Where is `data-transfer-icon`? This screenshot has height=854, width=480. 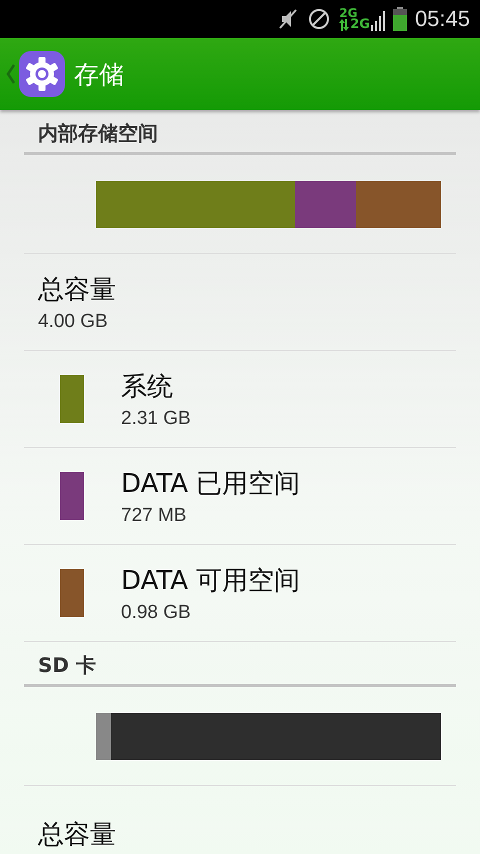
data-transfer-icon is located at coordinates (344, 25).